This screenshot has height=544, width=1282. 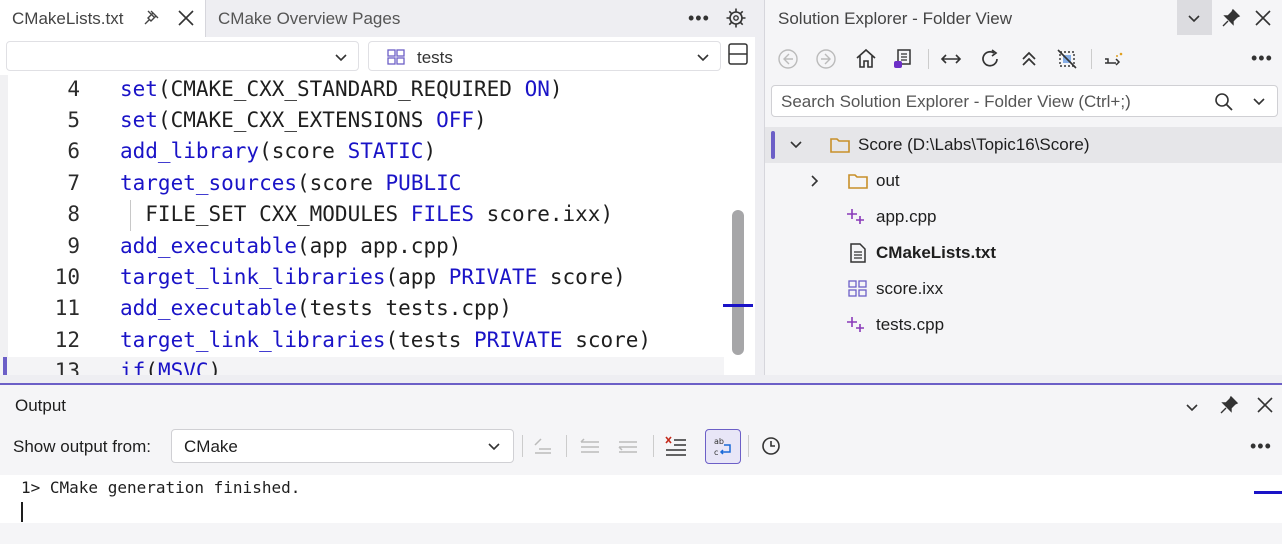 I want to click on vertical-scrollbar-thumb, so click(x=738, y=282).